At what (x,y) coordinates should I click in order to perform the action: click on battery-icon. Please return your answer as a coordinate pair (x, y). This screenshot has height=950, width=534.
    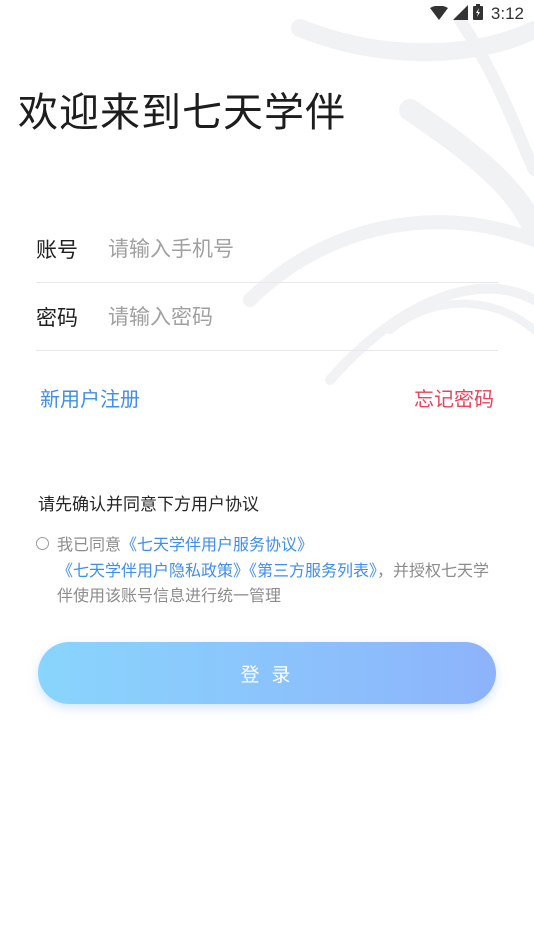
    Looking at the image, I should click on (477, 14).